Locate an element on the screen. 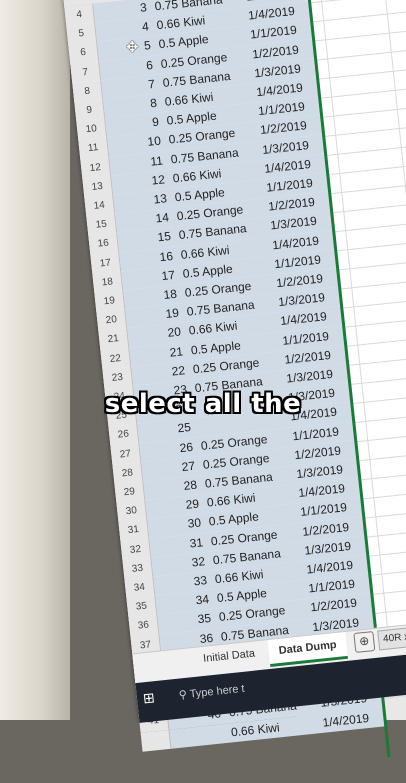 This screenshot has height=783, width=406. search-placeholder: Type here t is located at coordinates (217, 691).